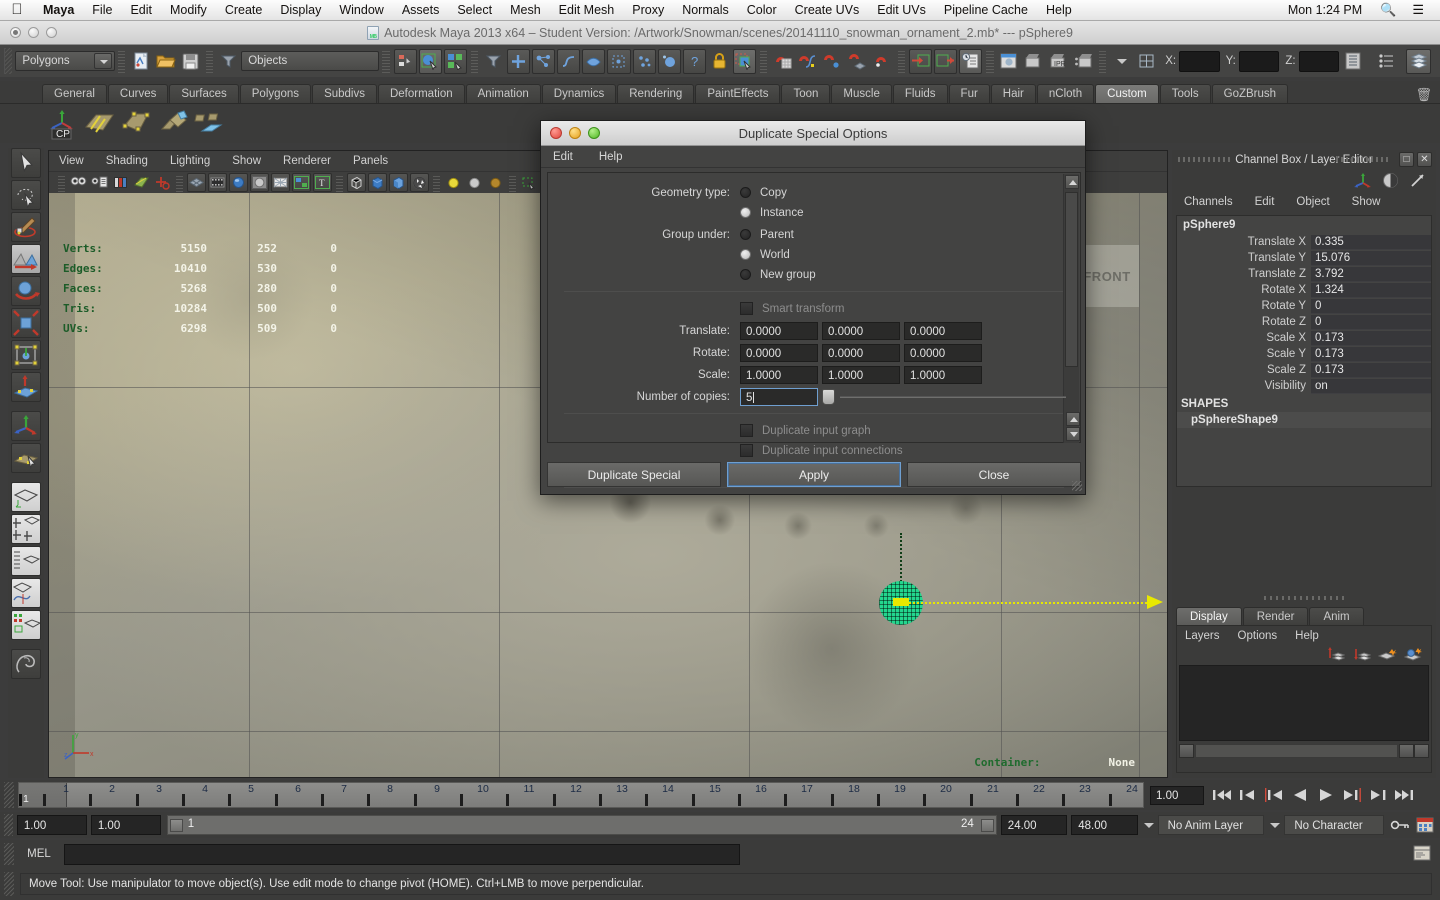 This screenshot has height=900, width=1440. What do you see at coordinates (1304, 703) in the screenshot?
I see `layer-list` at bounding box center [1304, 703].